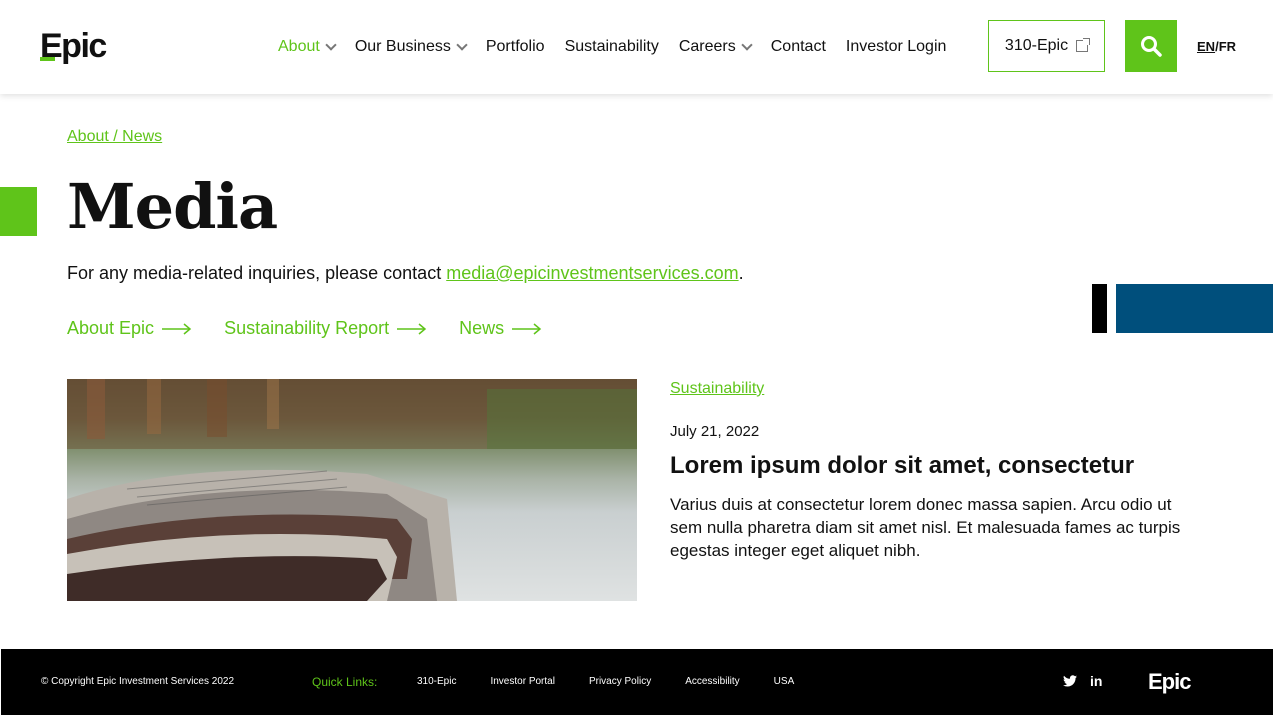 The width and height of the screenshot is (1273, 715). What do you see at coordinates (73, 46) in the screenshot?
I see `epic-logo: Epic` at bounding box center [73, 46].